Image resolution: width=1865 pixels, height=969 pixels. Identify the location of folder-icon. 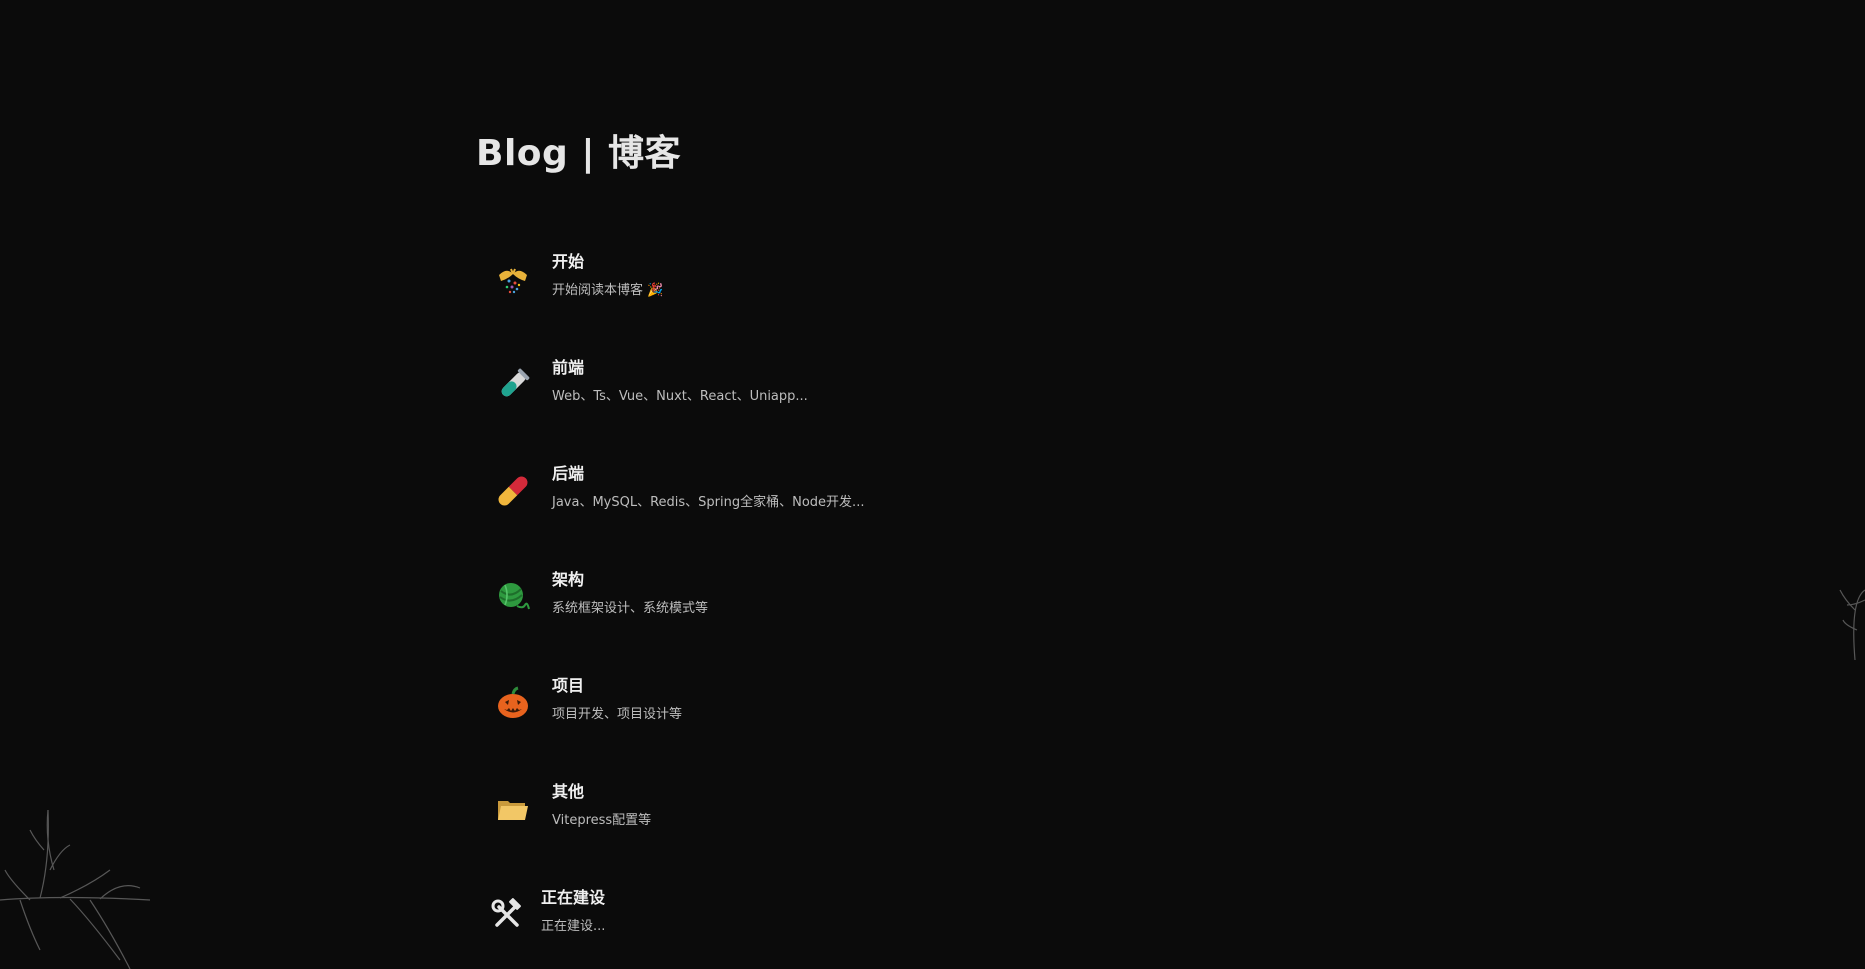
(513, 809).